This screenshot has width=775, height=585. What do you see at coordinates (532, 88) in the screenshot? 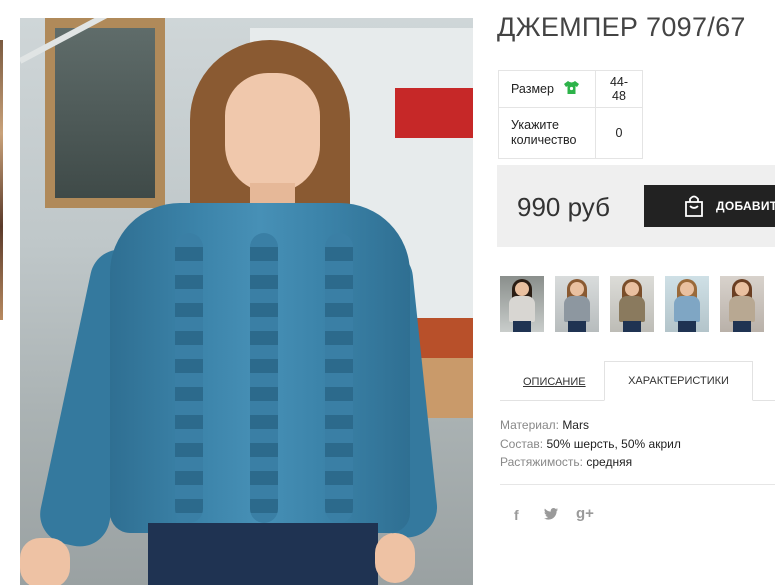
I see `size-label: Размер` at bounding box center [532, 88].